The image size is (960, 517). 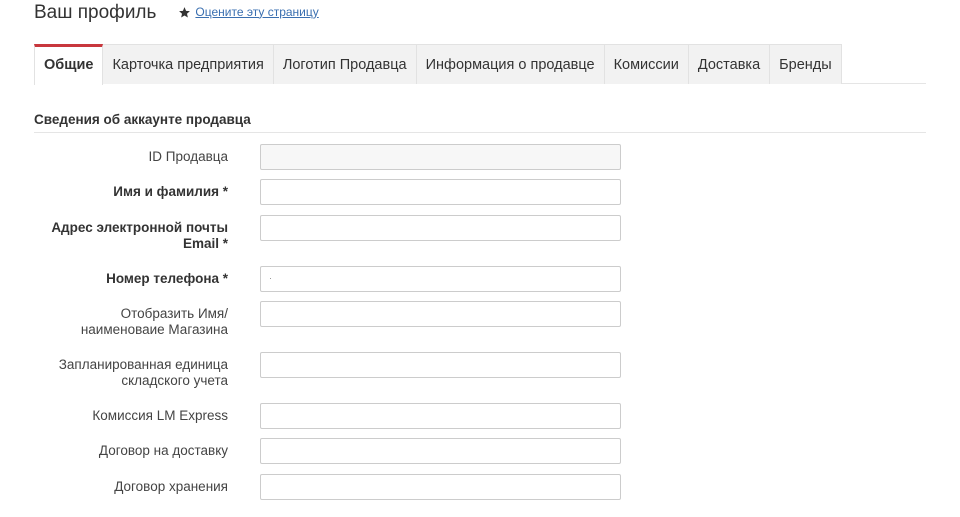 I want to click on email-field, so click(x=440, y=228).